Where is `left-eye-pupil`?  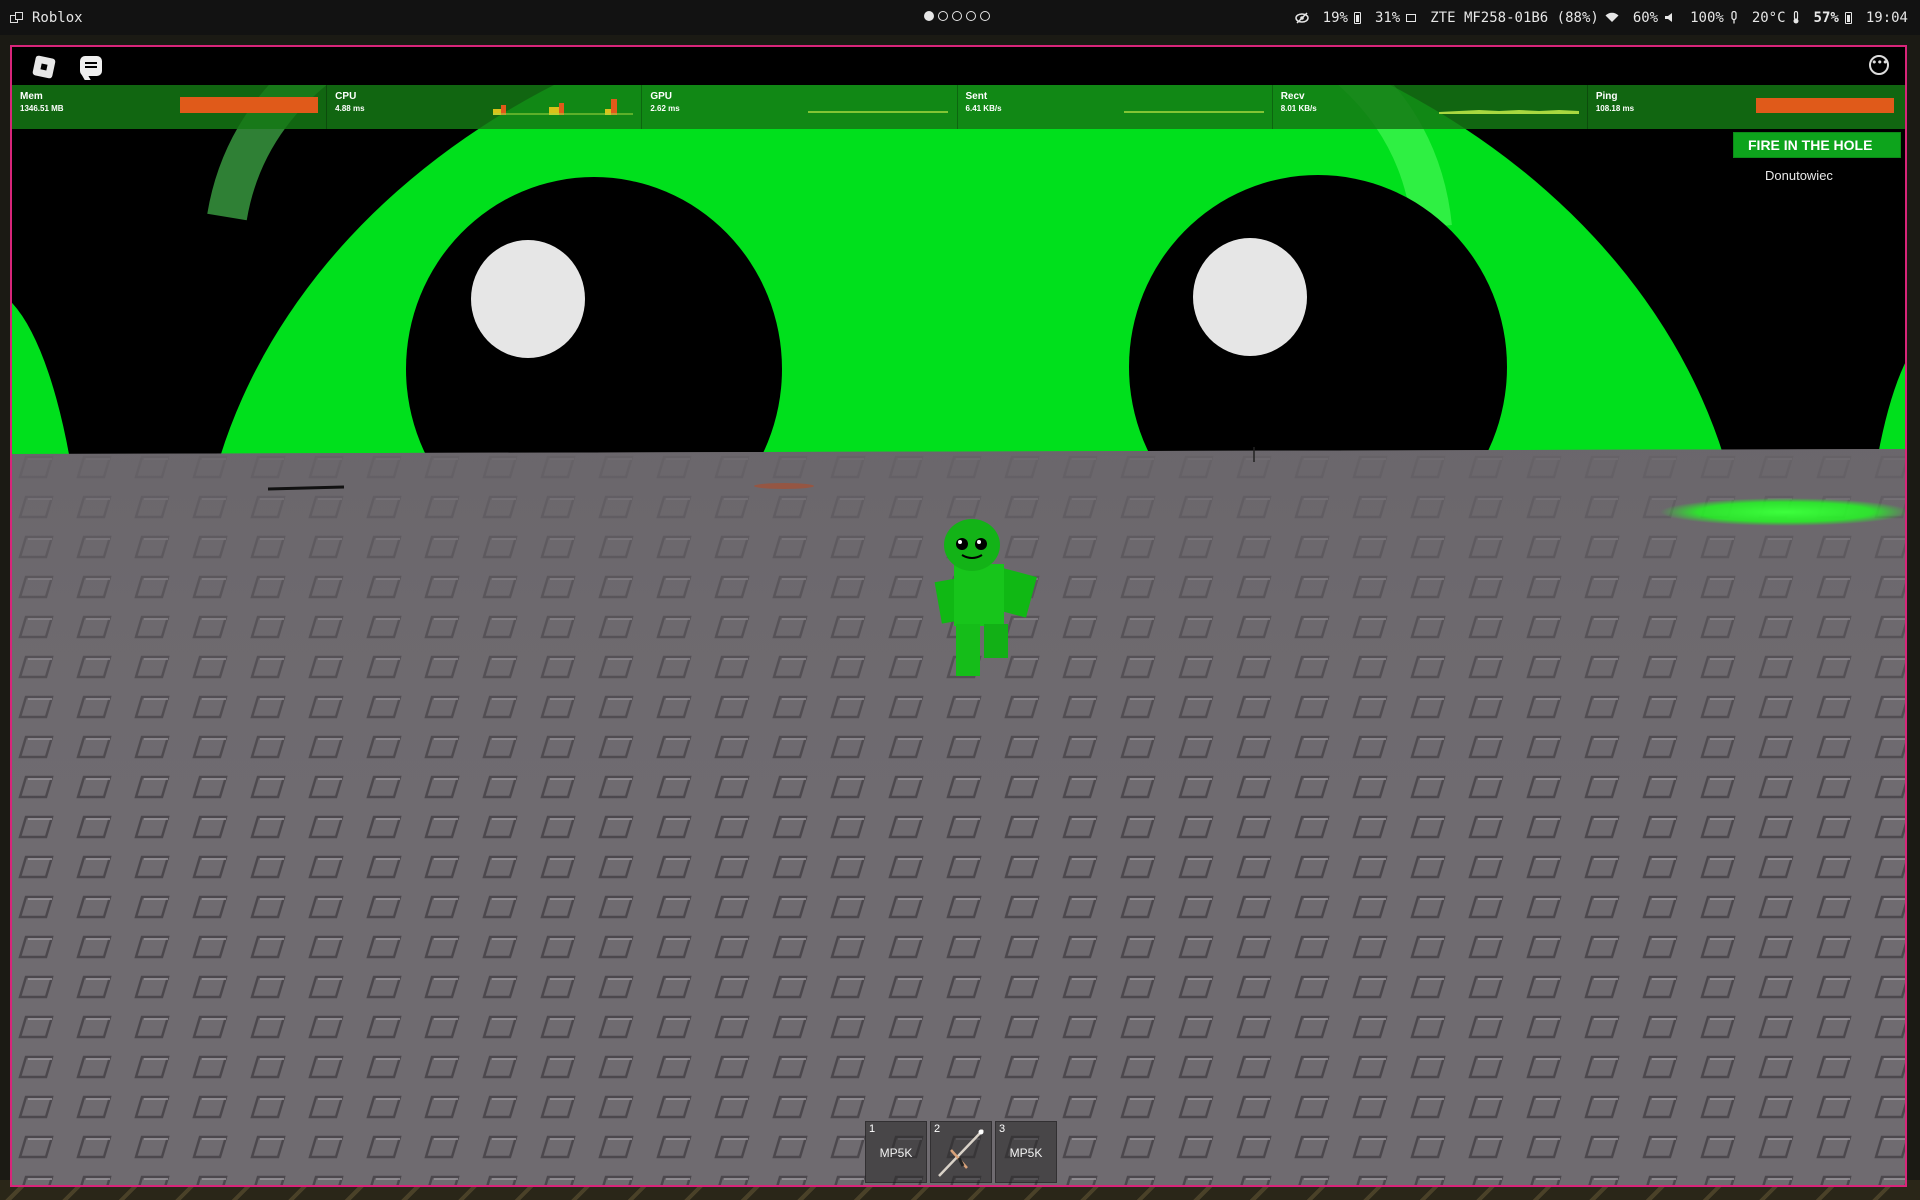
left-eye-pupil is located at coordinates (528, 299).